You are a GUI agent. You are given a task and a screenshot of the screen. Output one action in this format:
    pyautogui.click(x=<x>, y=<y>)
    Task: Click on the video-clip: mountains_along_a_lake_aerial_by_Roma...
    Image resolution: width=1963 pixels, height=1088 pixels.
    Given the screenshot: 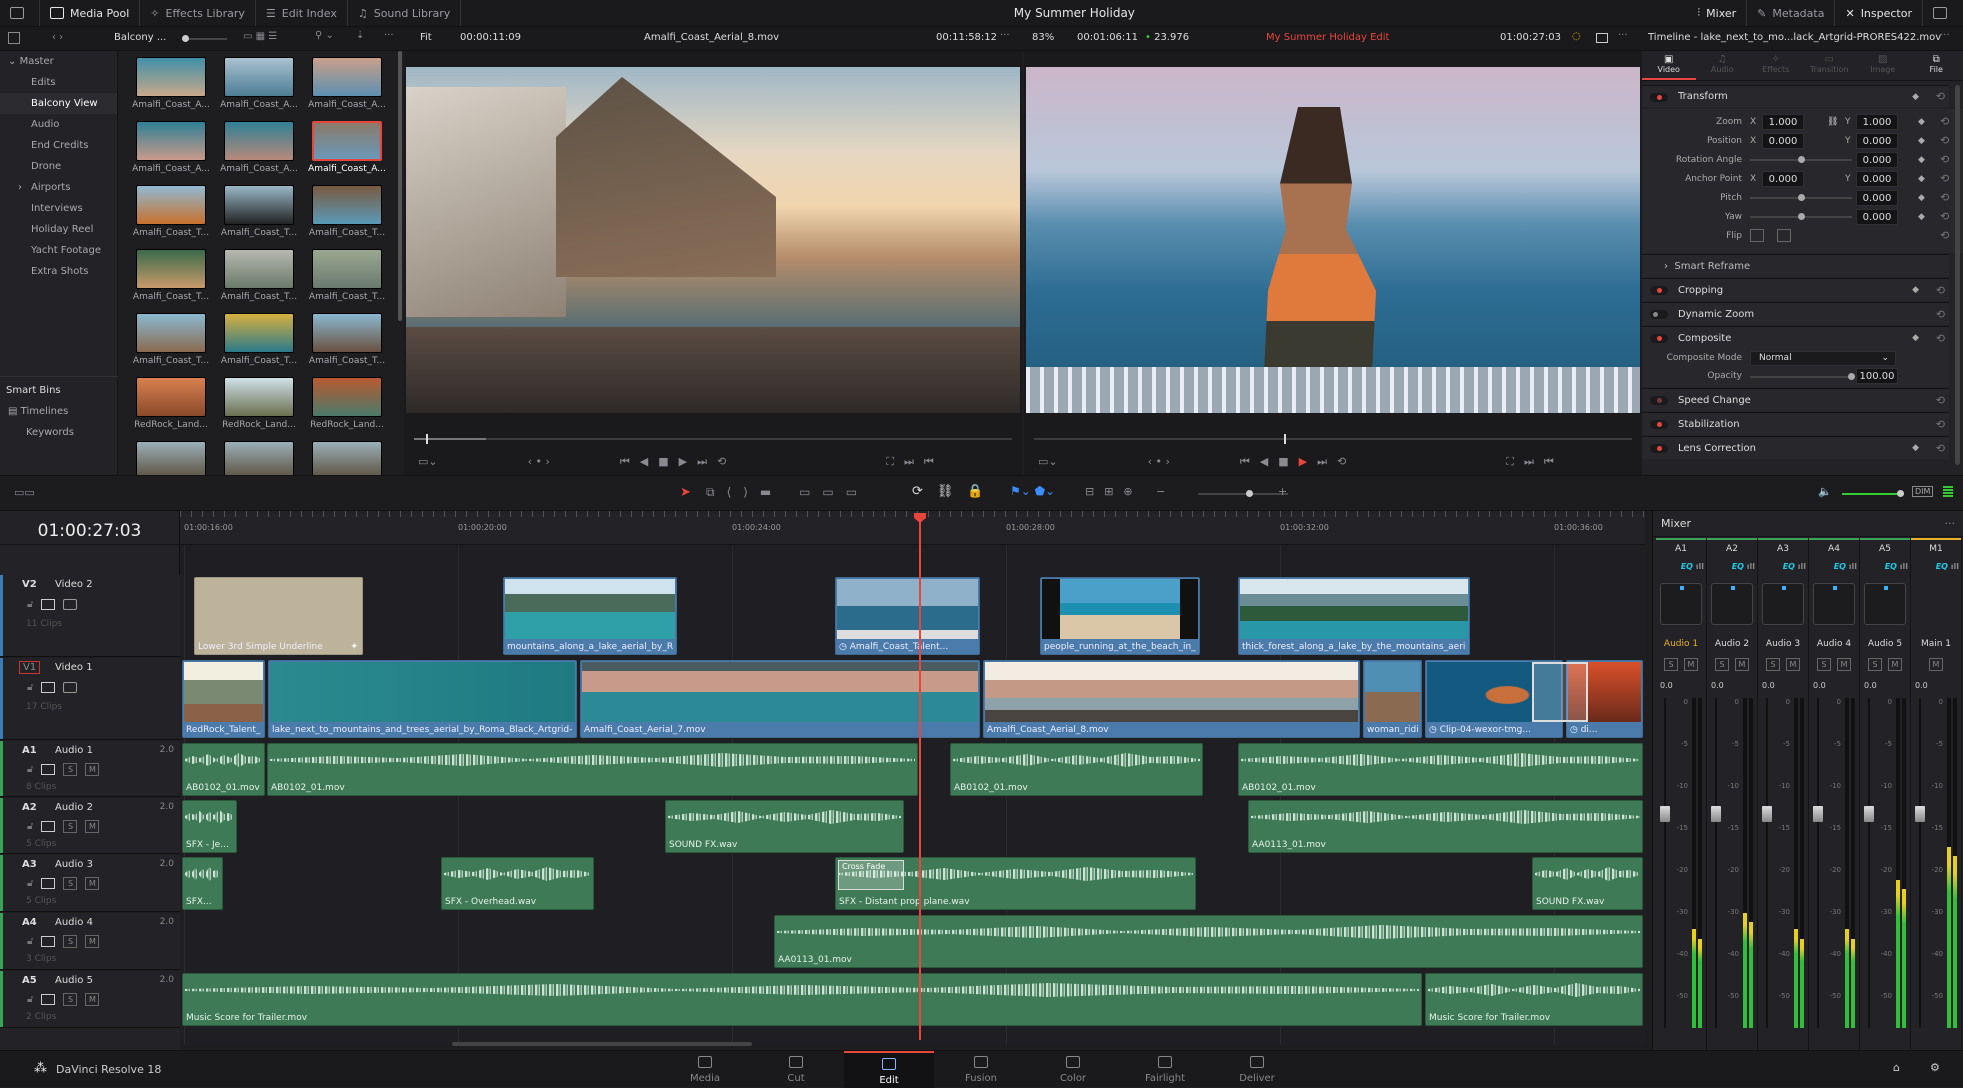 What is the action you would take?
    pyautogui.click(x=590, y=616)
    